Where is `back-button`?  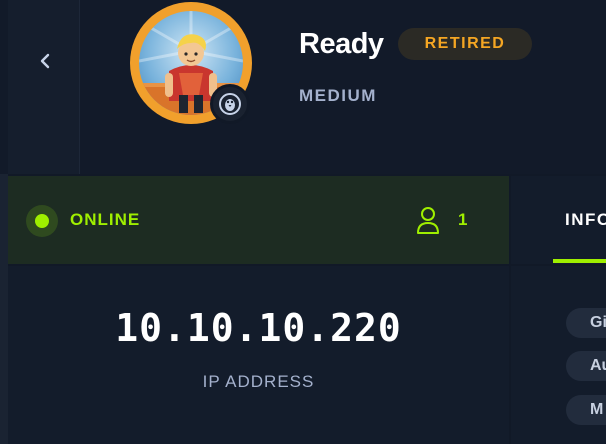 back-button is located at coordinates (45, 61).